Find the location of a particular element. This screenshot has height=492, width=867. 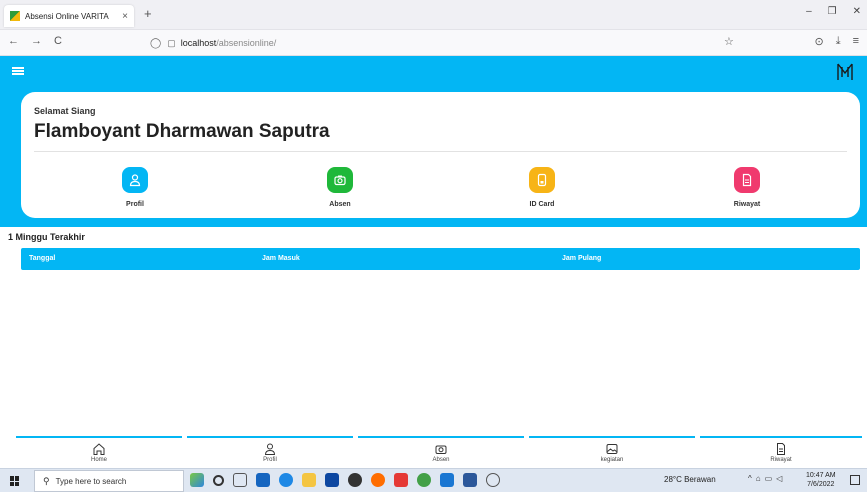

store-icon is located at coordinates (263, 480).